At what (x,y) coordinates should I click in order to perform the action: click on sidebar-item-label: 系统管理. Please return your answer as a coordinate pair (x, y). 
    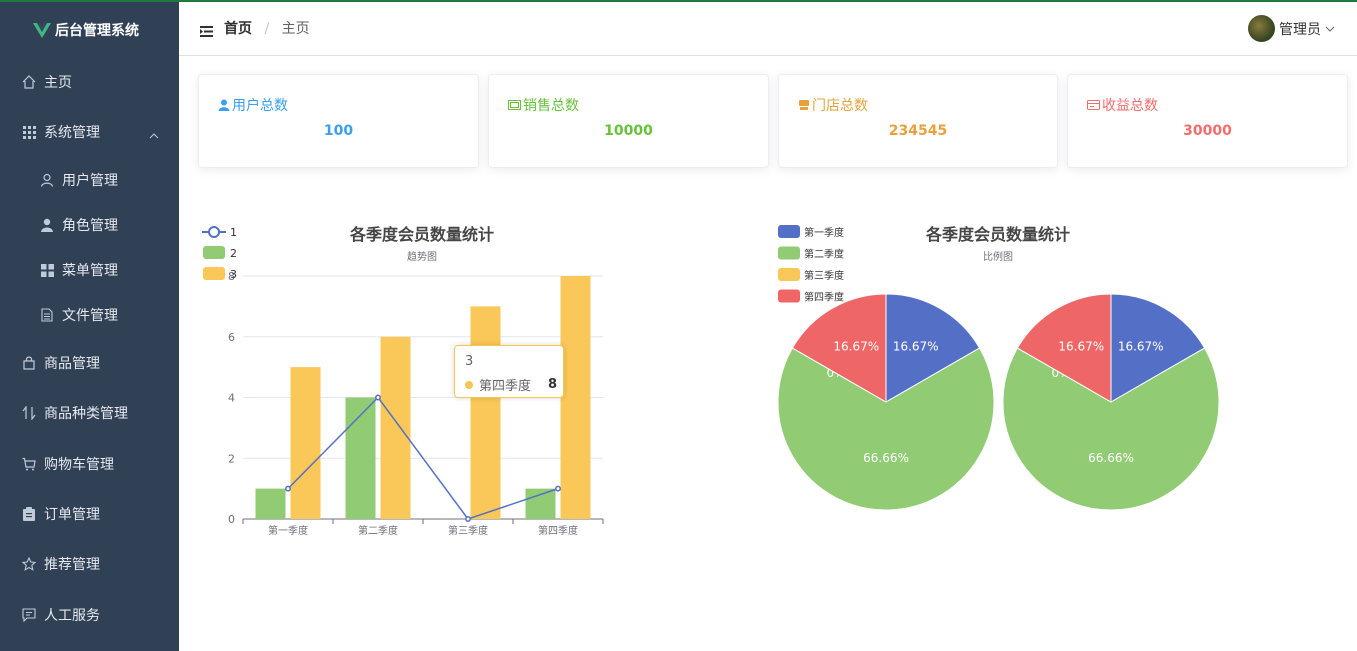
    Looking at the image, I should click on (72, 133).